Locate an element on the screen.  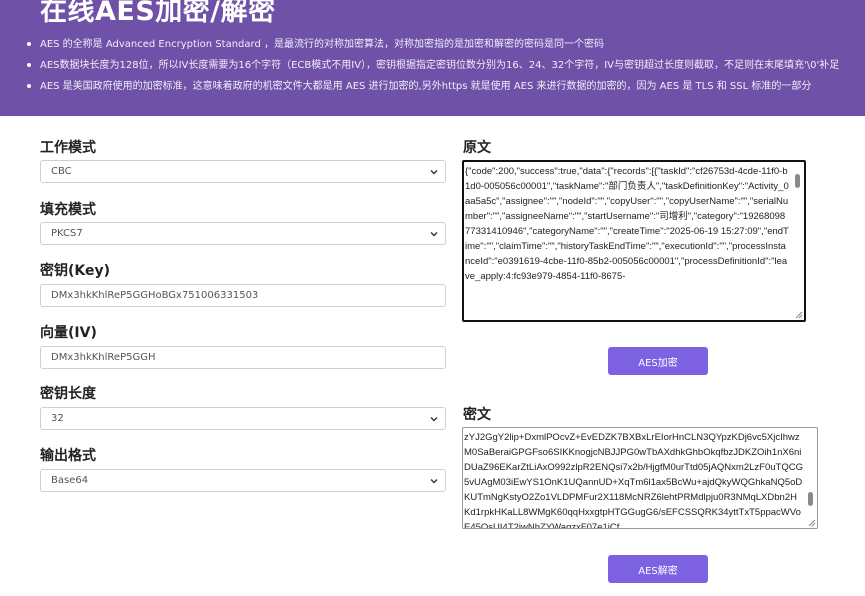
page-title: 在线AES加密/解密 is located at coordinates (158, 13).